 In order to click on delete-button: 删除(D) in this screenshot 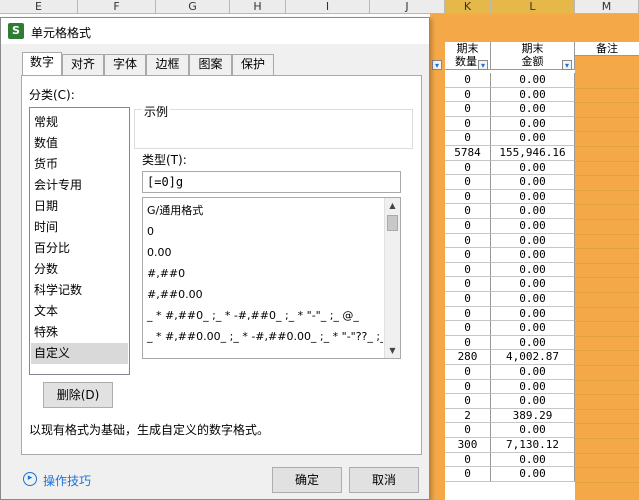, I will do `click(78, 395)`.